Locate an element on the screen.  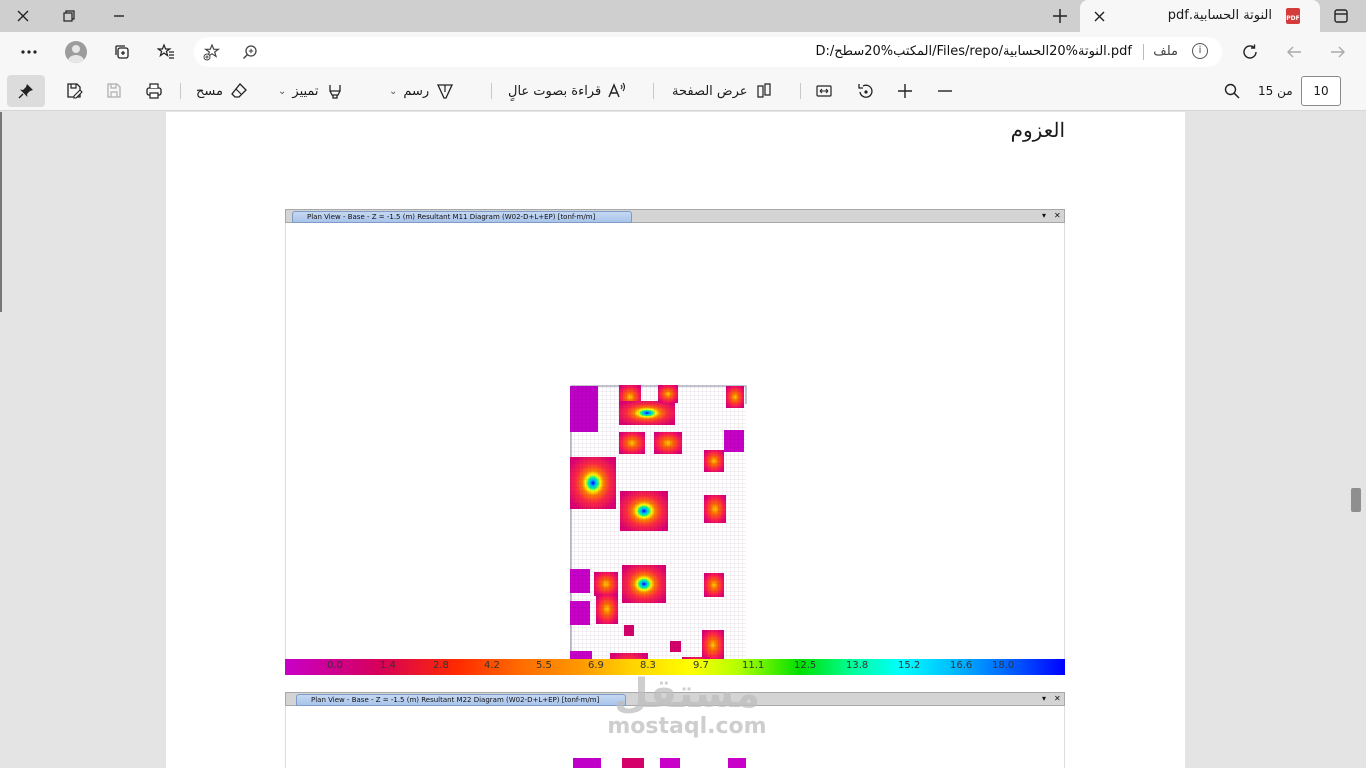
highlight-label: تمييز is located at coordinates (305, 91).